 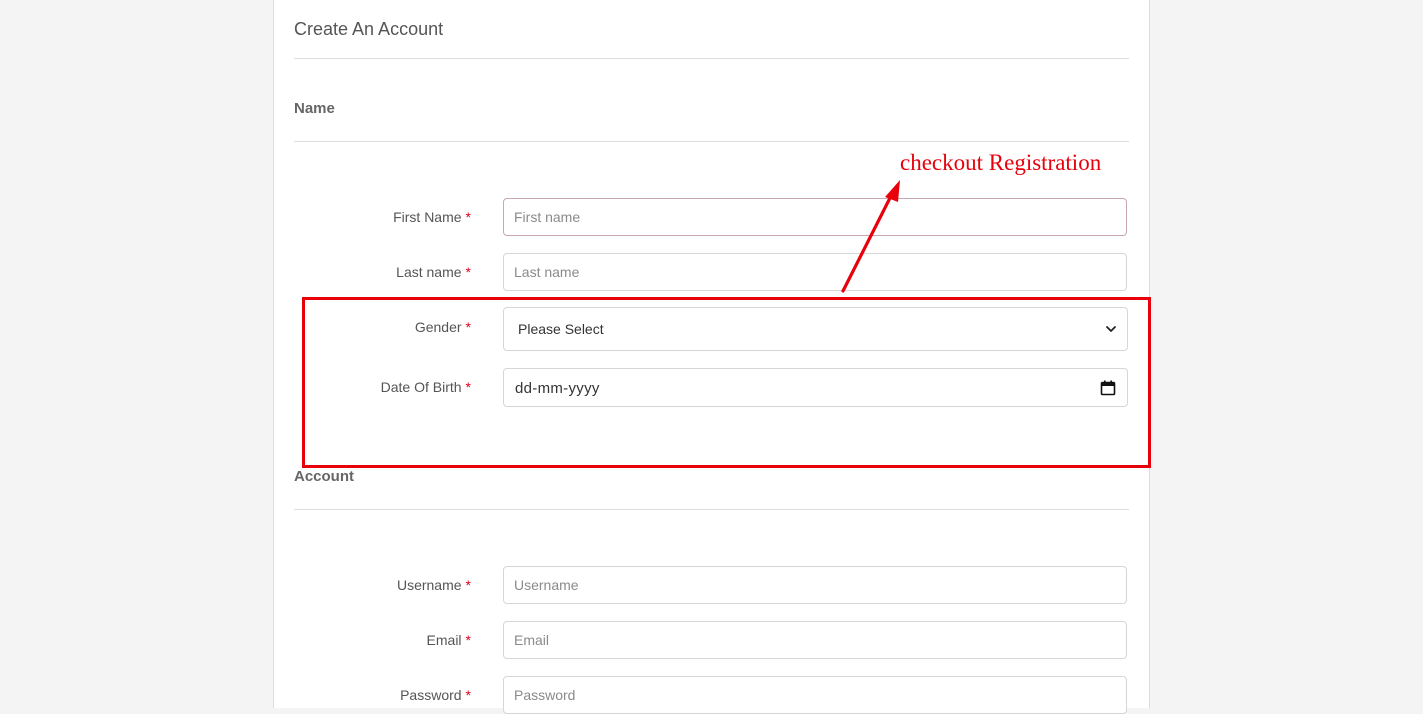 I want to click on title-divider, so click(x=711, y=58).